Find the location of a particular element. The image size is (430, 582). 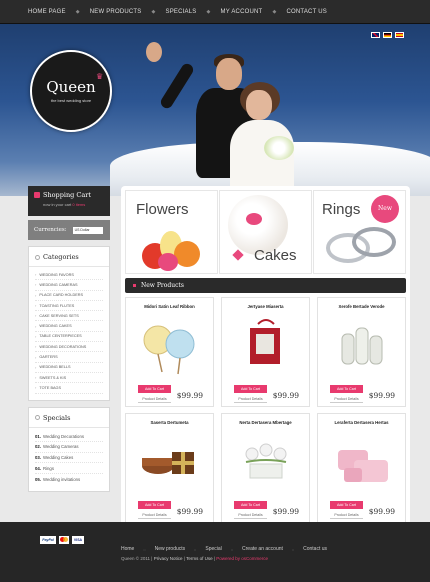

product-name: Saserta Dertumeta is located at coordinates (169, 422).